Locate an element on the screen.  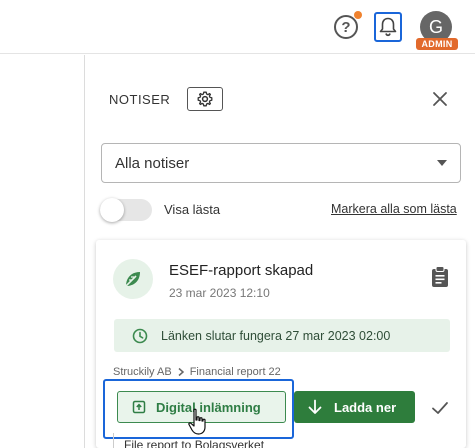
bell-icon is located at coordinates (388, 27).